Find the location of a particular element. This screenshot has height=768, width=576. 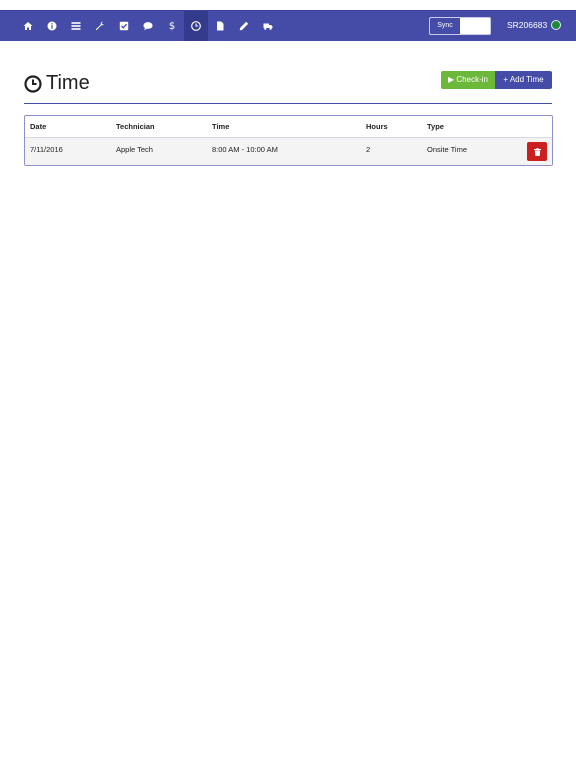

document-icon is located at coordinates (220, 26).